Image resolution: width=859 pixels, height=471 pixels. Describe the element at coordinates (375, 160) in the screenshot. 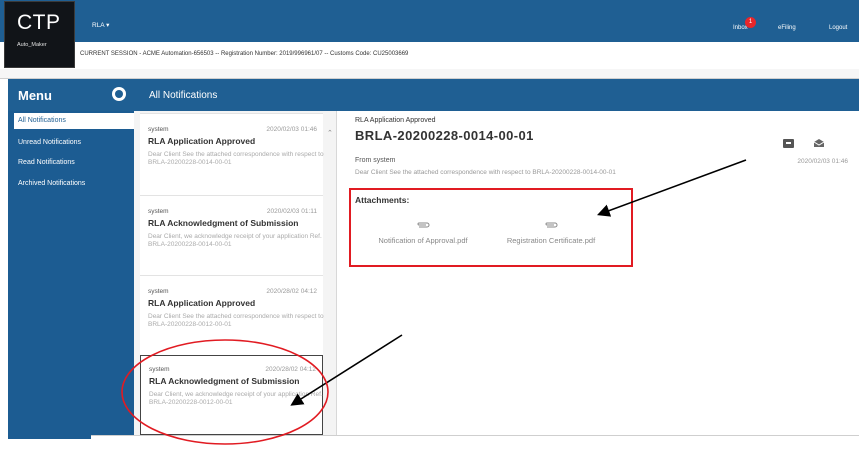

I see `detail-from: From system` at that location.